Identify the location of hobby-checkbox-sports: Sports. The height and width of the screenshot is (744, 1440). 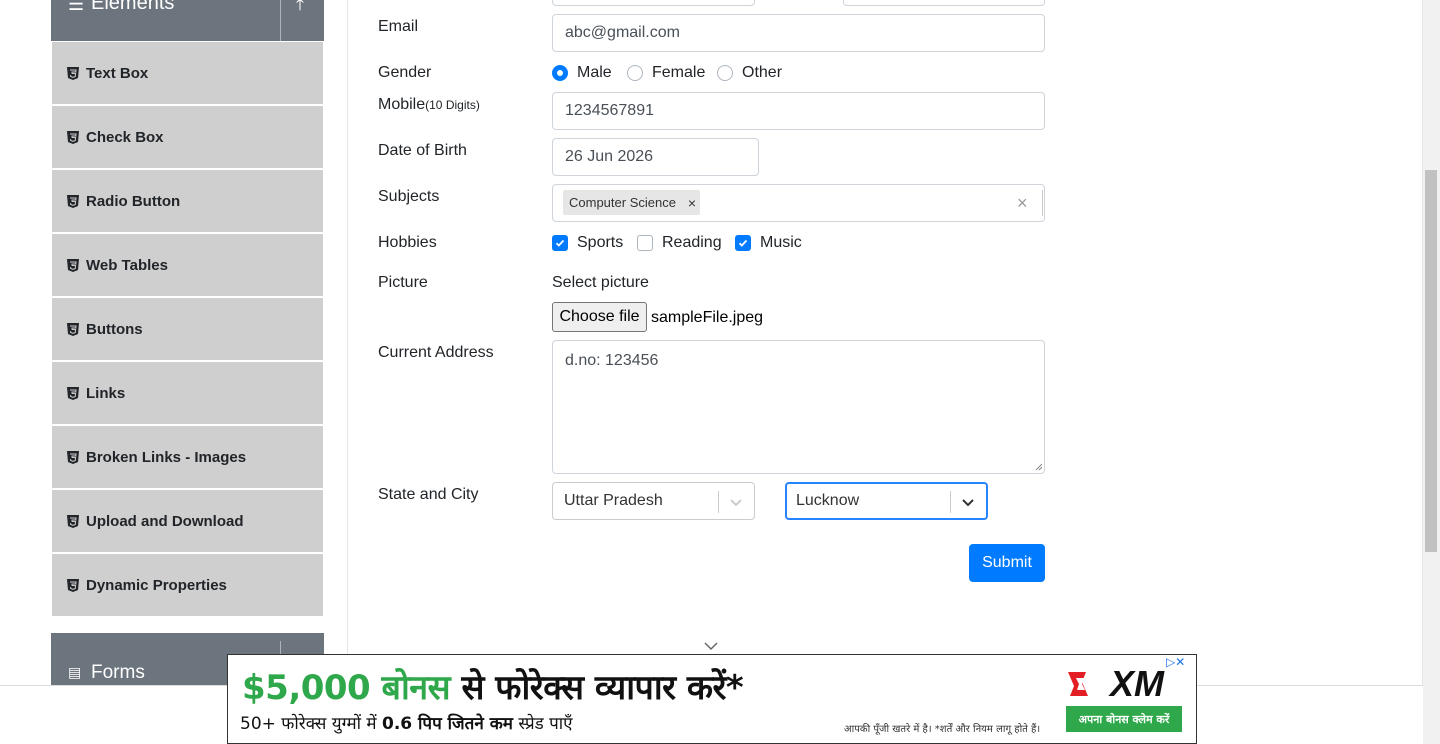
(587, 243).